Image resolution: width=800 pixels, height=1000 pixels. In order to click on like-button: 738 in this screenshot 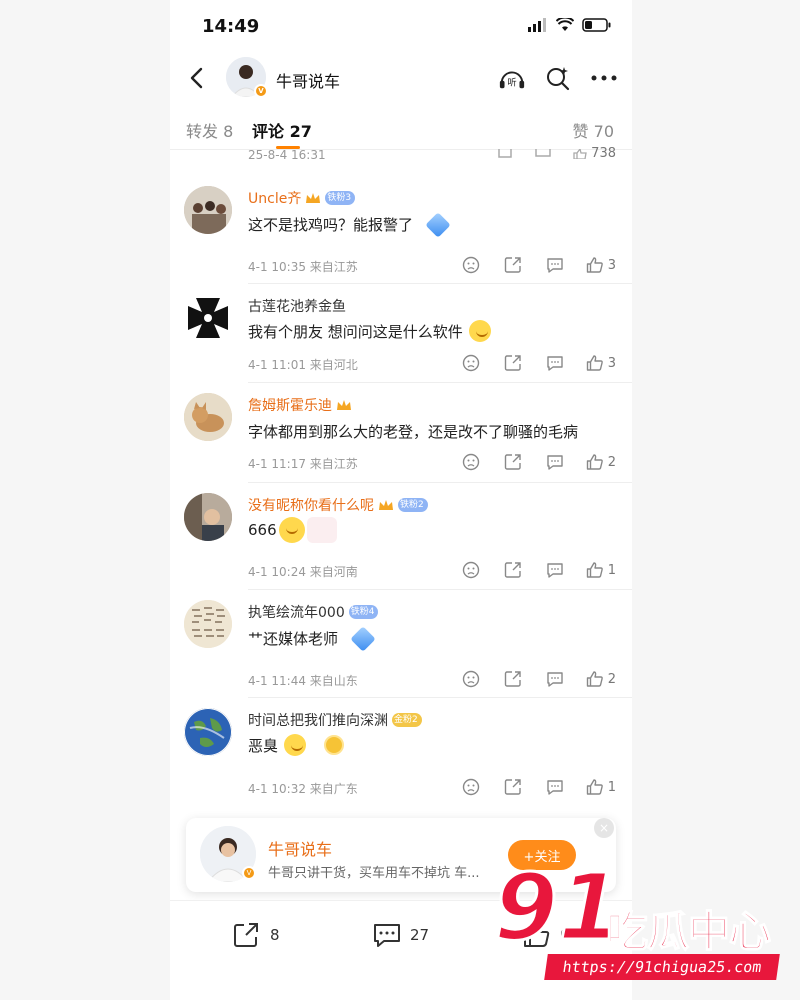, I will do `click(594, 153)`.